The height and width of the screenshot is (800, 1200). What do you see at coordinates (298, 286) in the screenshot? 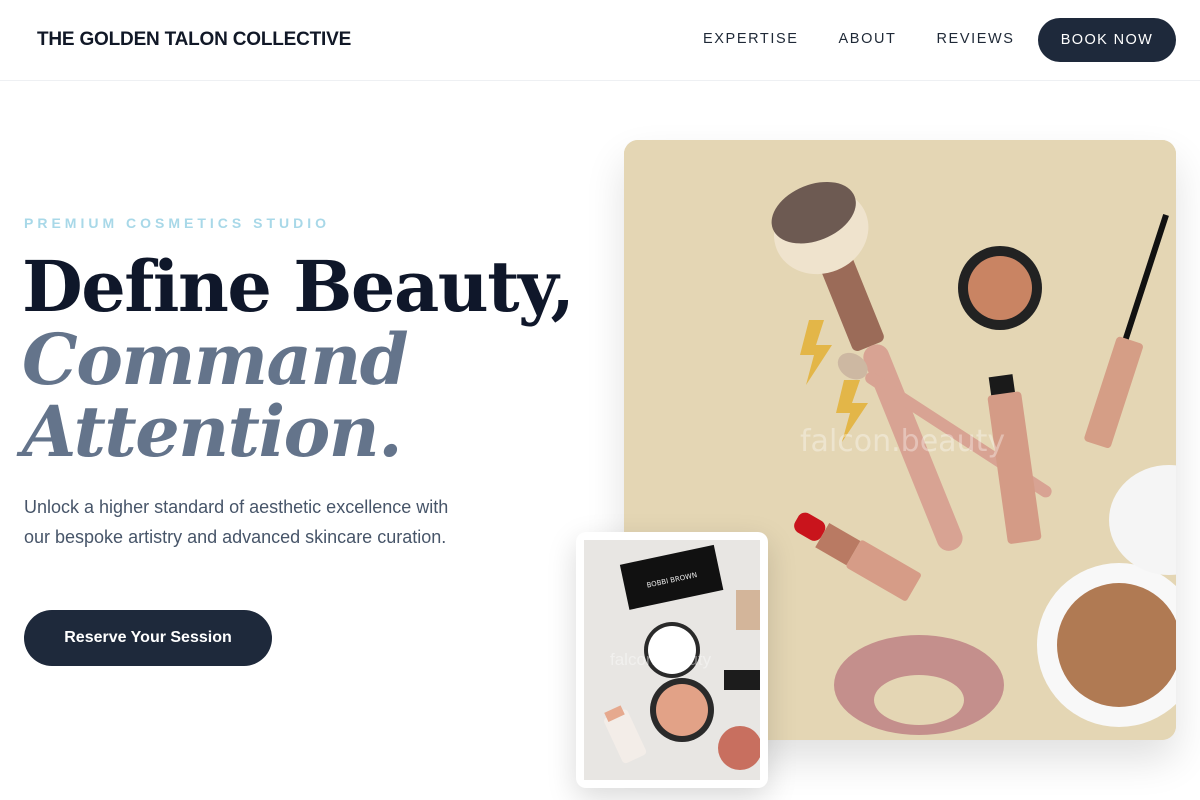
I see `headline-line-1: Define Beauty,` at bounding box center [298, 286].